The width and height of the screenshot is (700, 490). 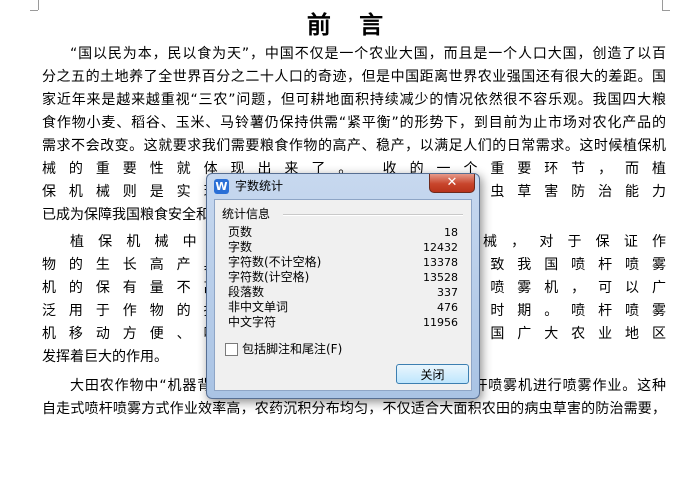 What do you see at coordinates (432, 374) in the screenshot?
I see `close-button: 关闭` at bounding box center [432, 374].